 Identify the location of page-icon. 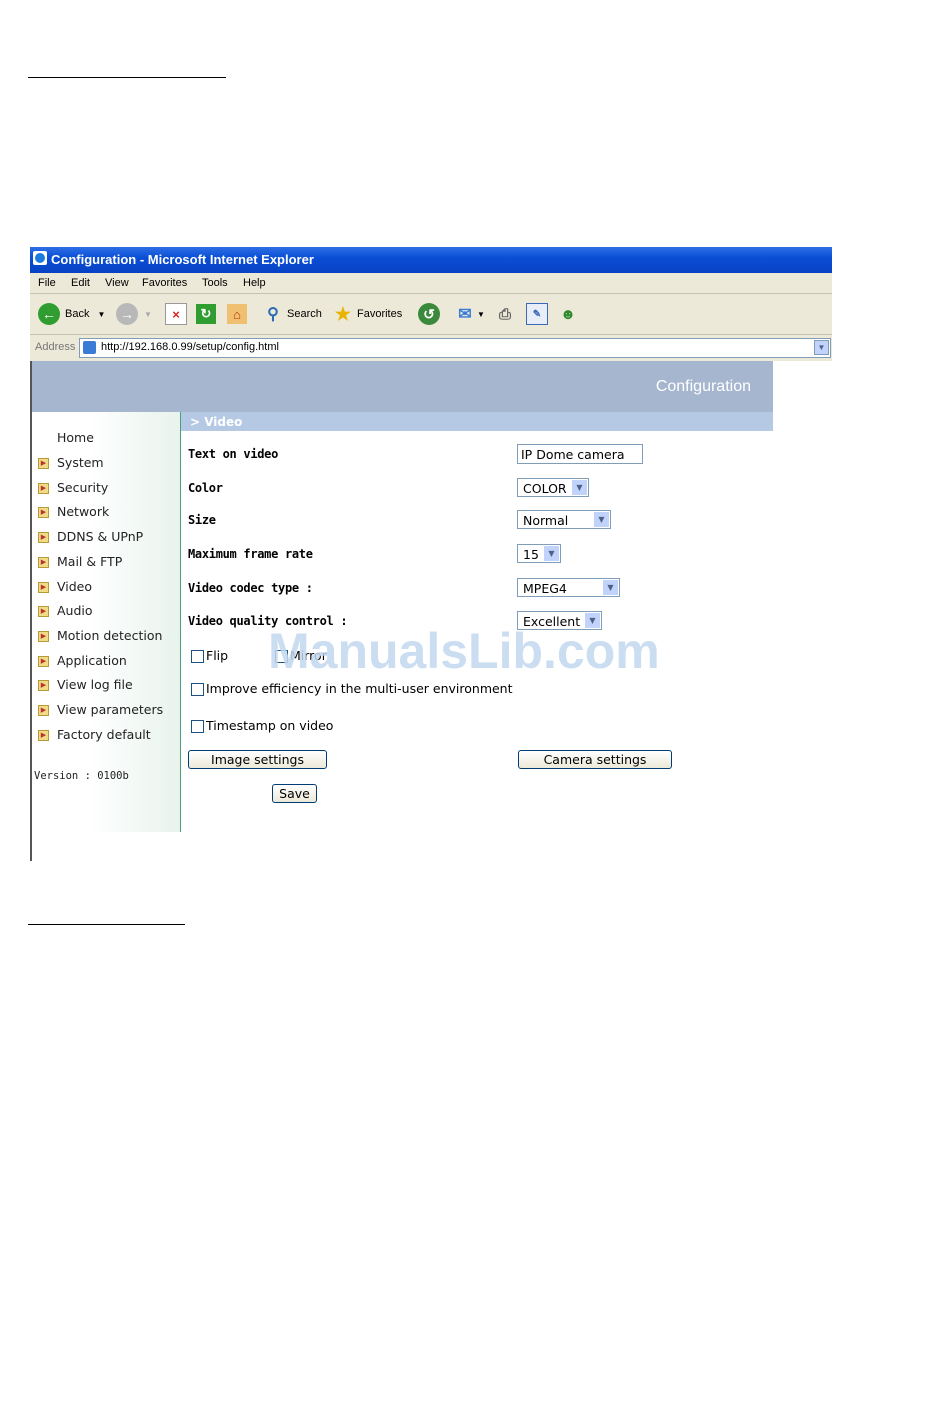
(89, 347).